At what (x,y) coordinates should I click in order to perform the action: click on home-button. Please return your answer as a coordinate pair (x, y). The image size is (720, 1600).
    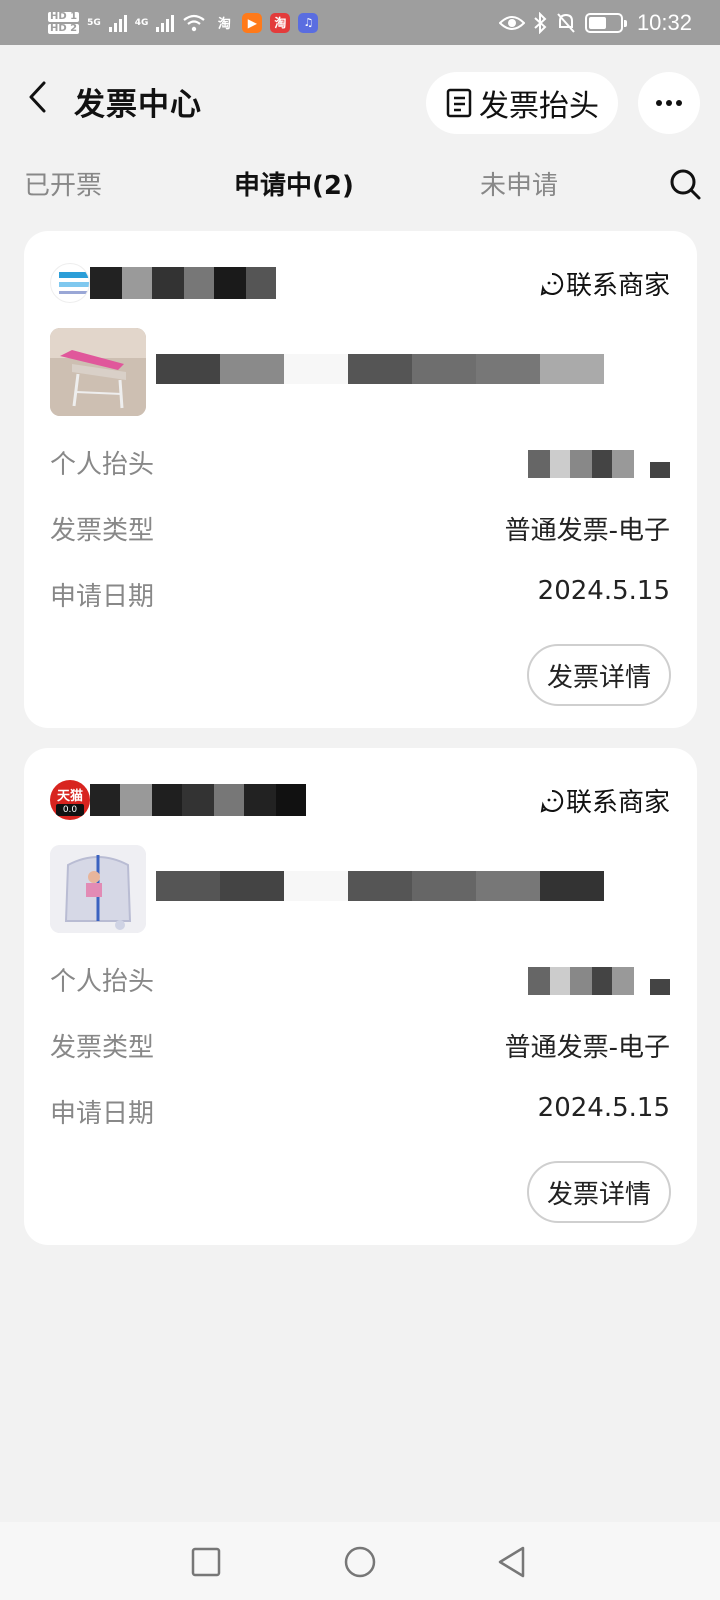
    Looking at the image, I should click on (360, 1562).